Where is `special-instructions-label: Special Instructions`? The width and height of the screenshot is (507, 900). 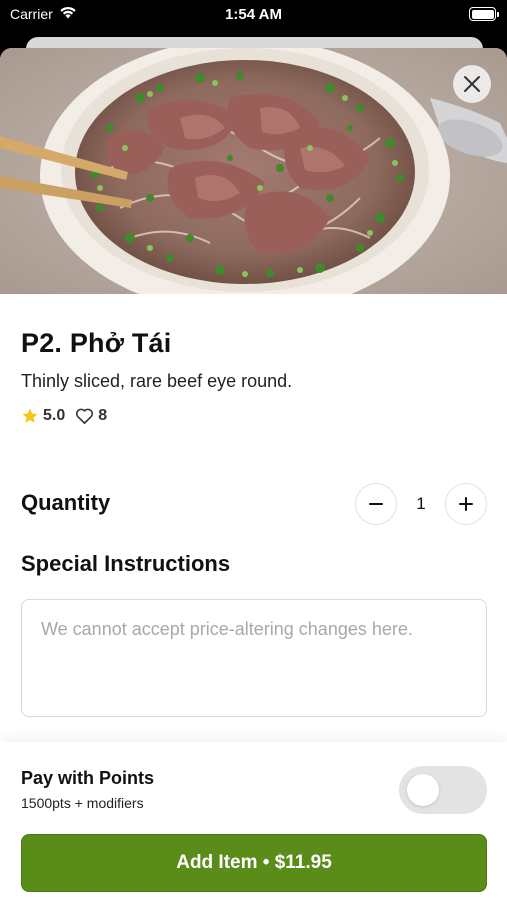
special-instructions-label: Special Instructions is located at coordinates (126, 563).